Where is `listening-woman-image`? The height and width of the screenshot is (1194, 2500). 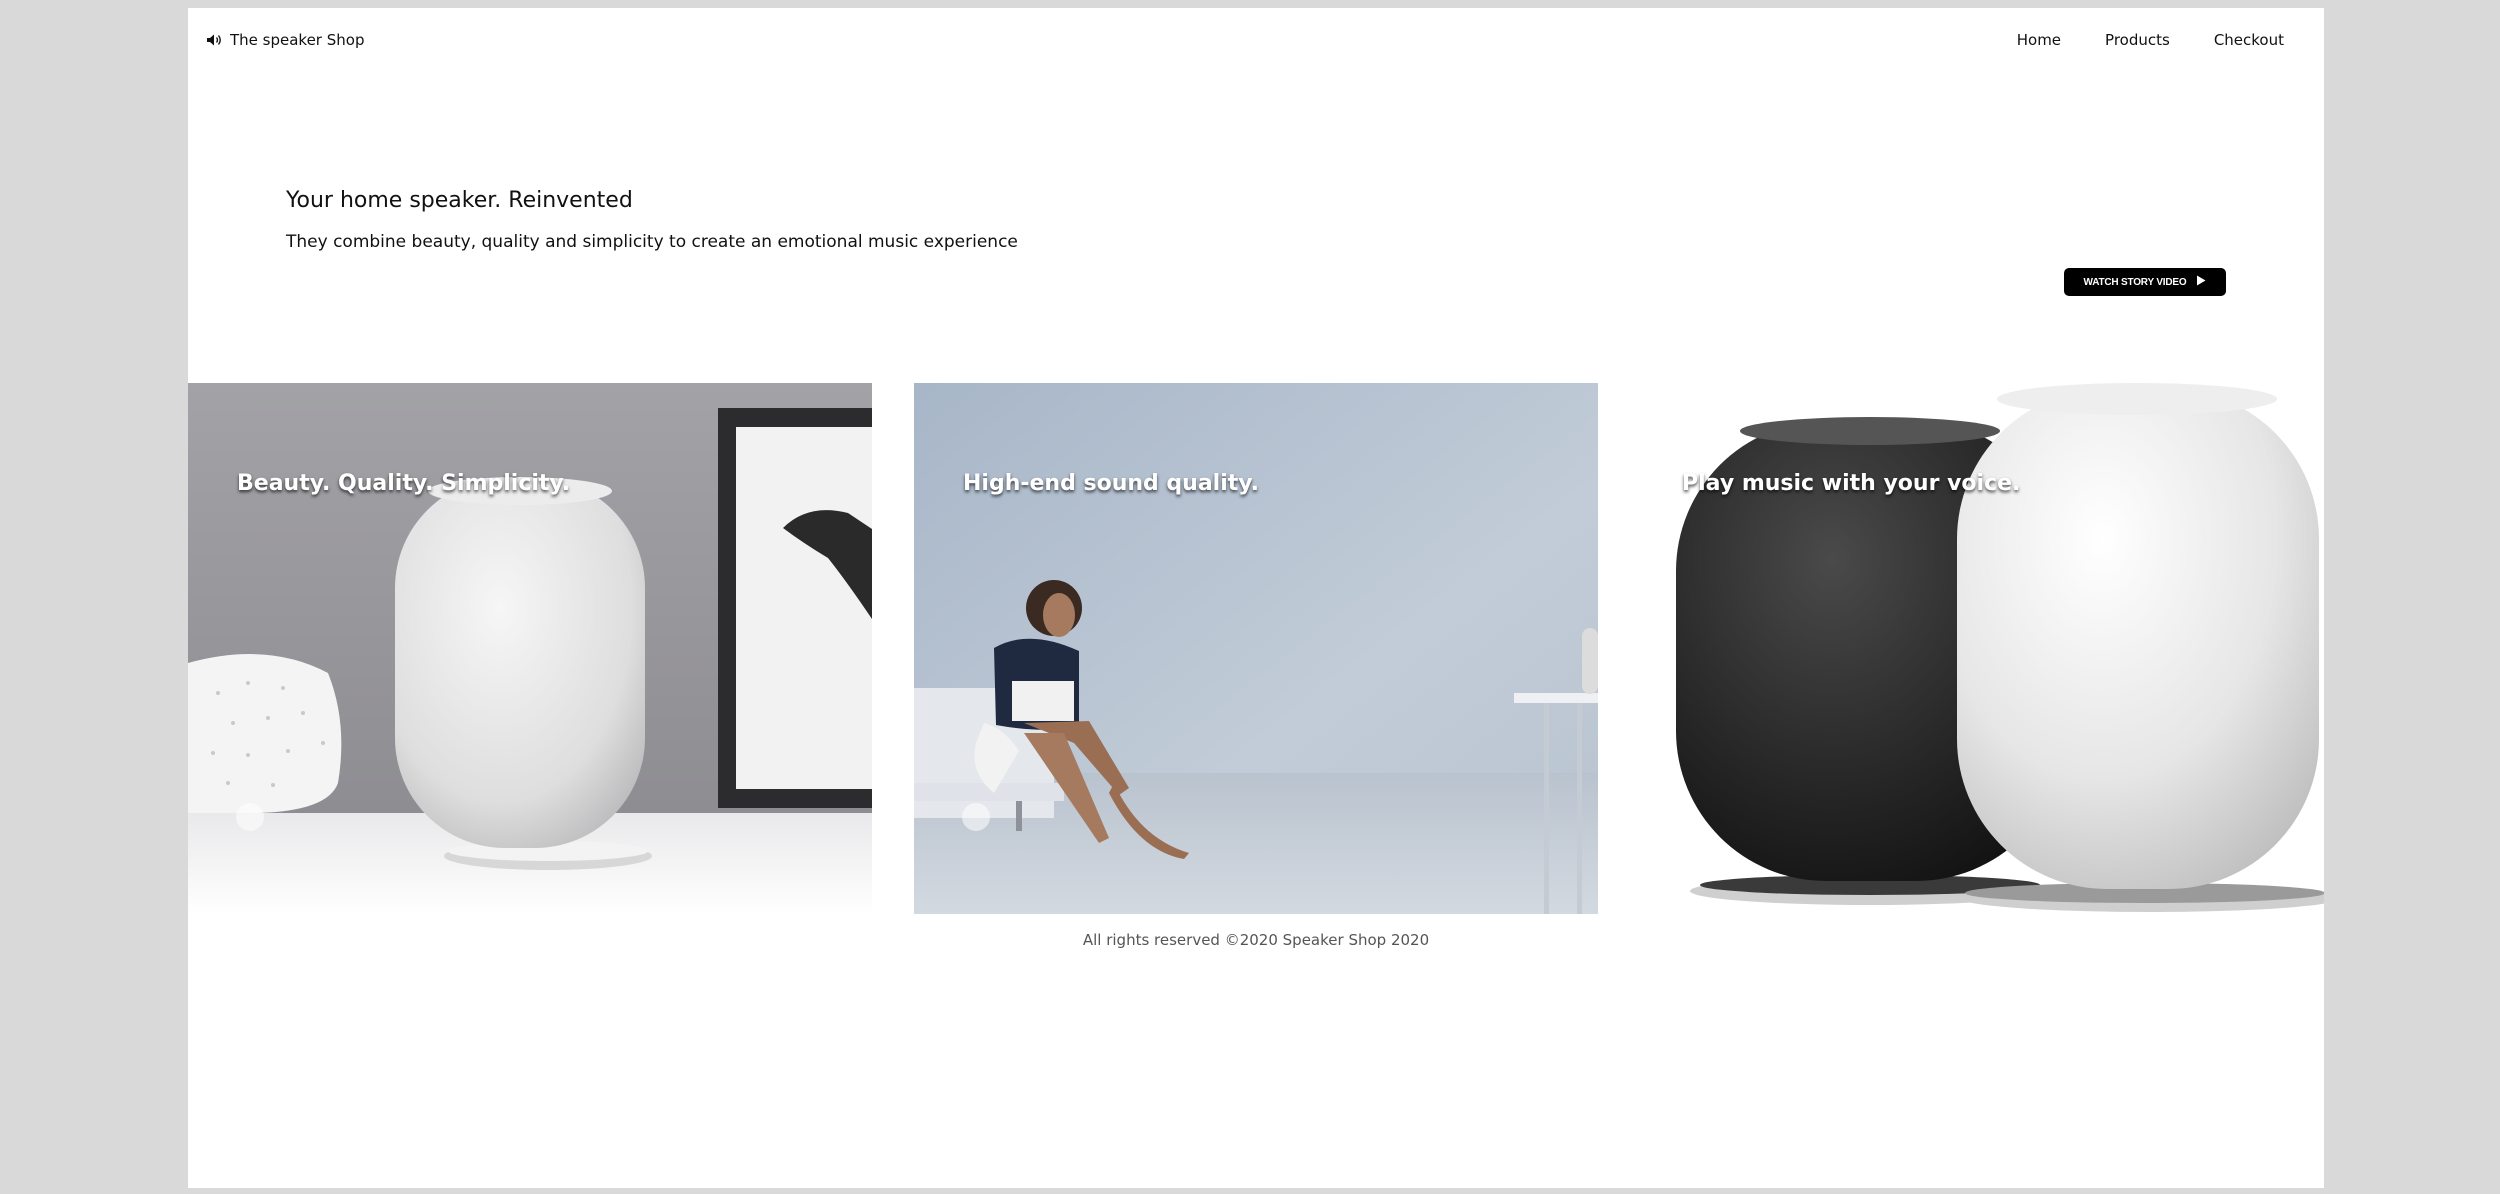 listening-woman-image is located at coordinates (1256, 648).